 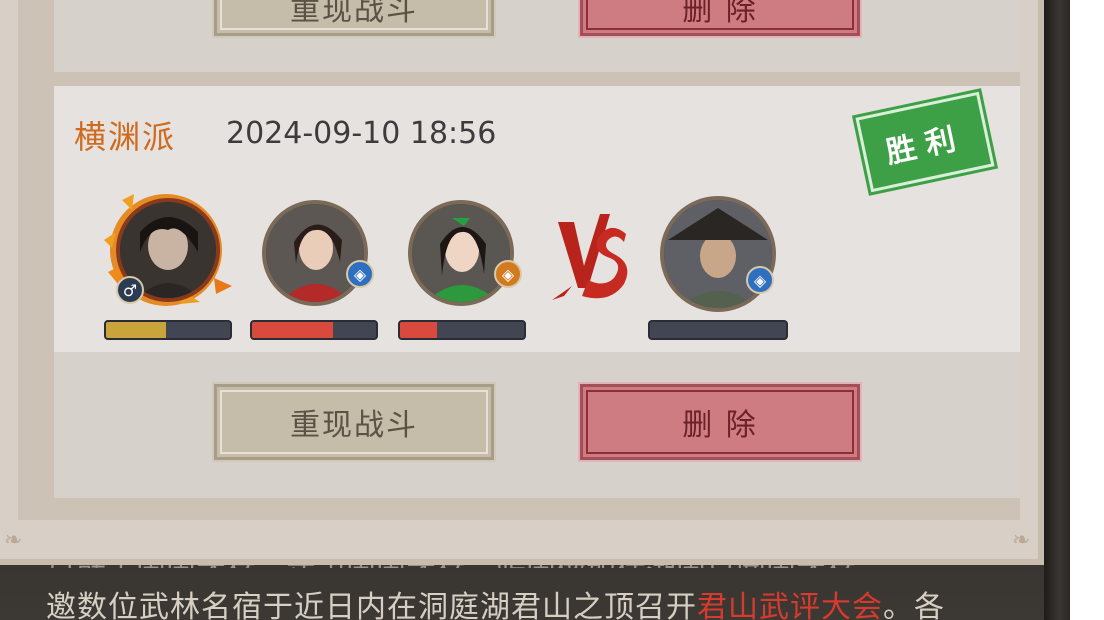 I want to click on hero-1-frame: ♂, so click(x=167, y=251).